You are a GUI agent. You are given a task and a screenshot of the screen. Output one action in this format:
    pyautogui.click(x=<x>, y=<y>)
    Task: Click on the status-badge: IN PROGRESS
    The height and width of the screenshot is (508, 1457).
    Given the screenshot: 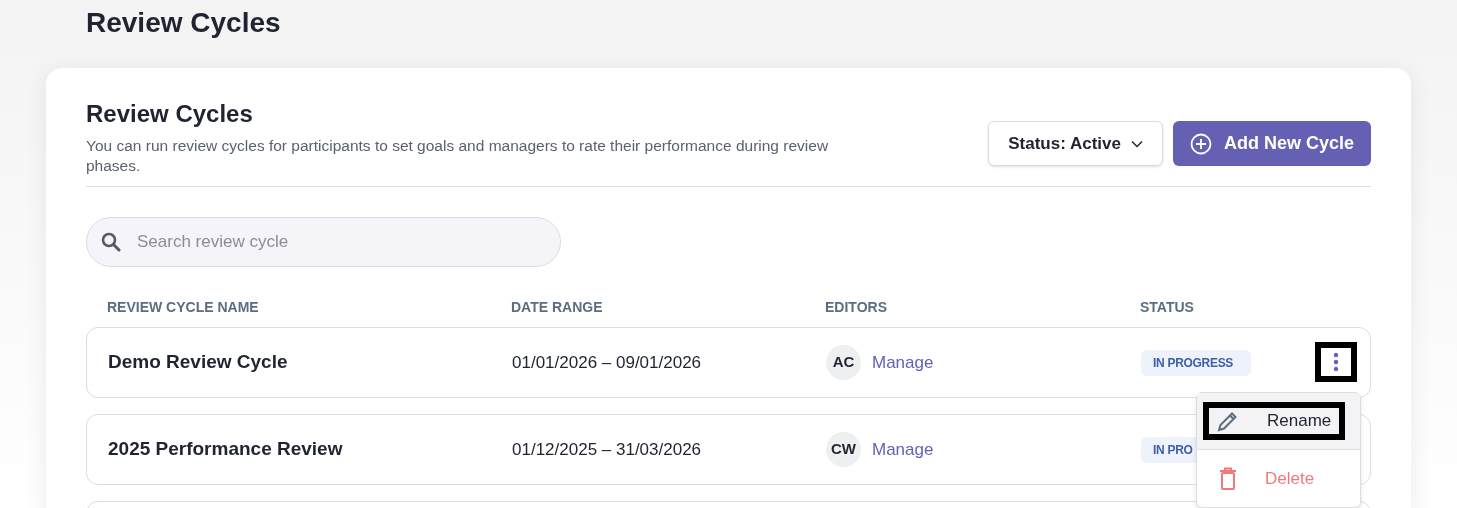 What is the action you would take?
    pyautogui.click(x=1196, y=362)
    